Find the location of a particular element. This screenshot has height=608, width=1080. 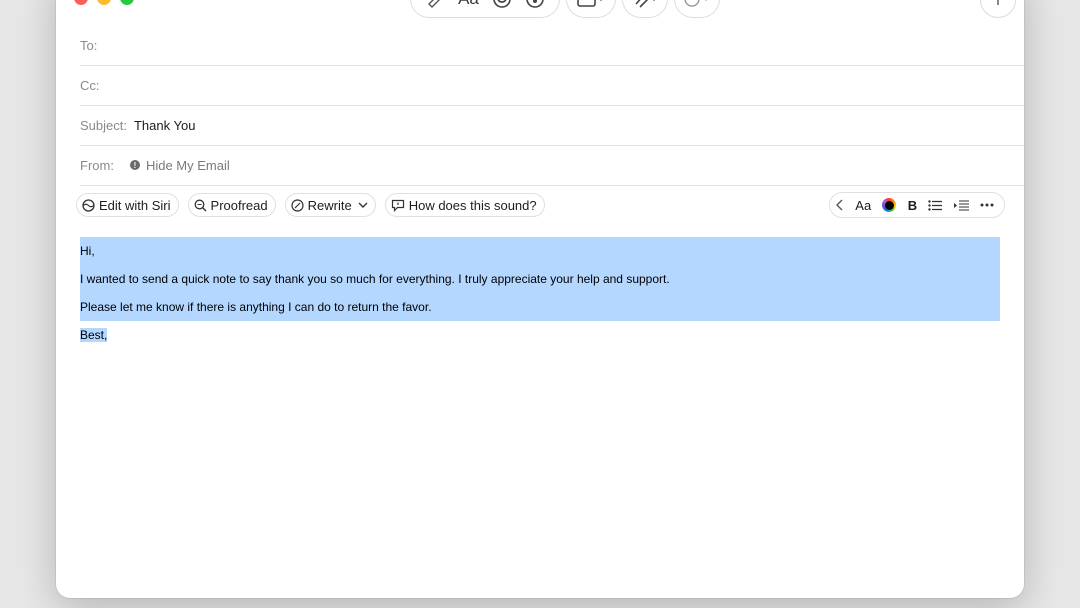

subject-field: Subject: Thank You is located at coordinates (552, 125).